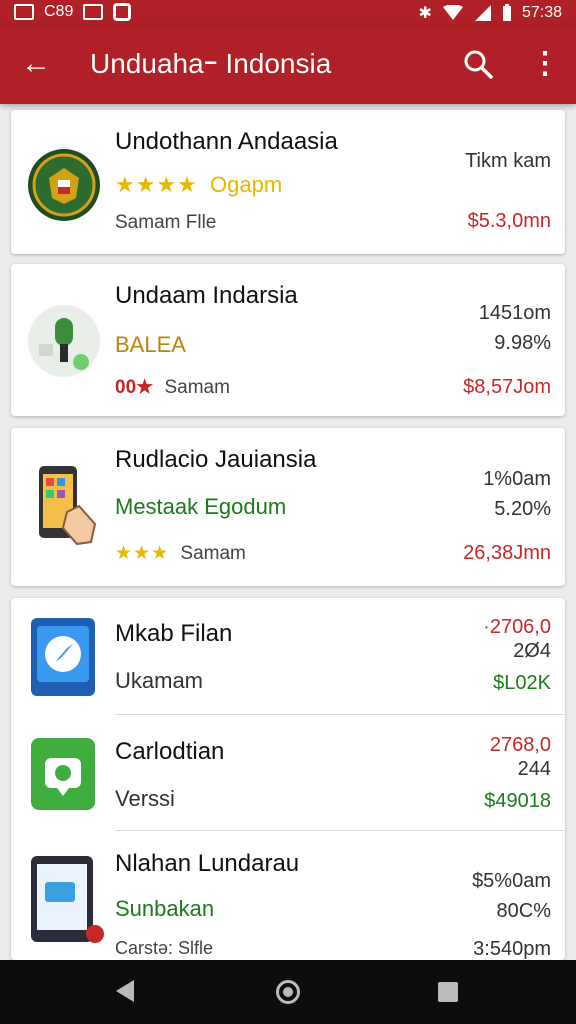  I want to click on item-right-top: Tikm kam, so click(508, 161).